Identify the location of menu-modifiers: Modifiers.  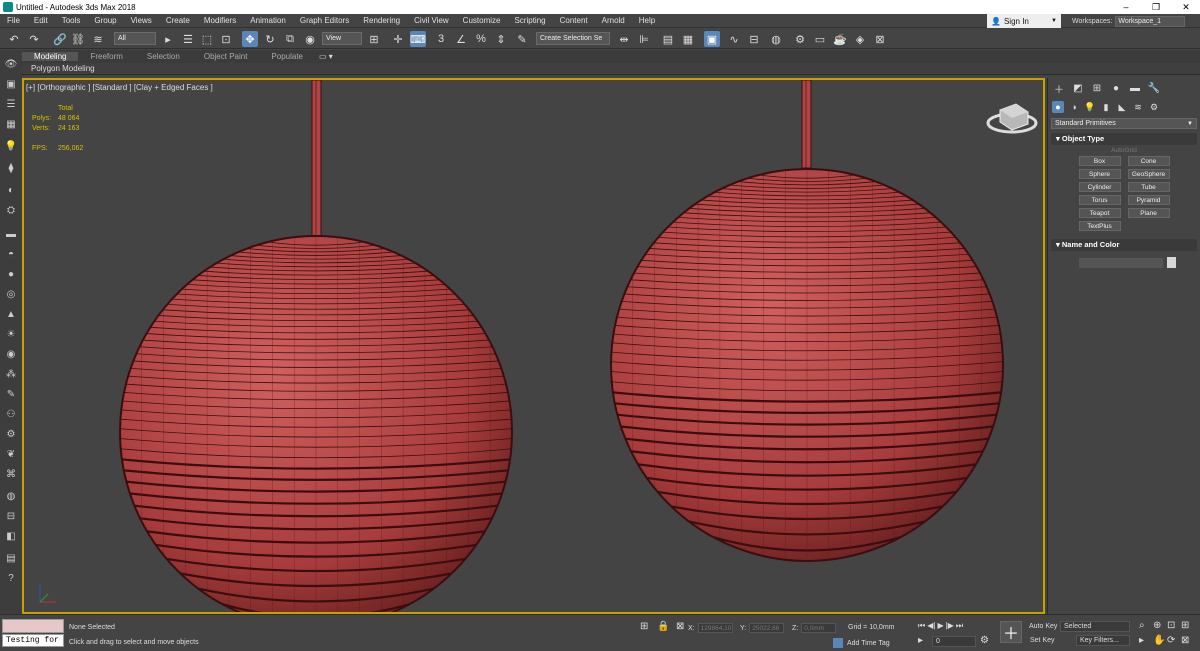
(220, 20).